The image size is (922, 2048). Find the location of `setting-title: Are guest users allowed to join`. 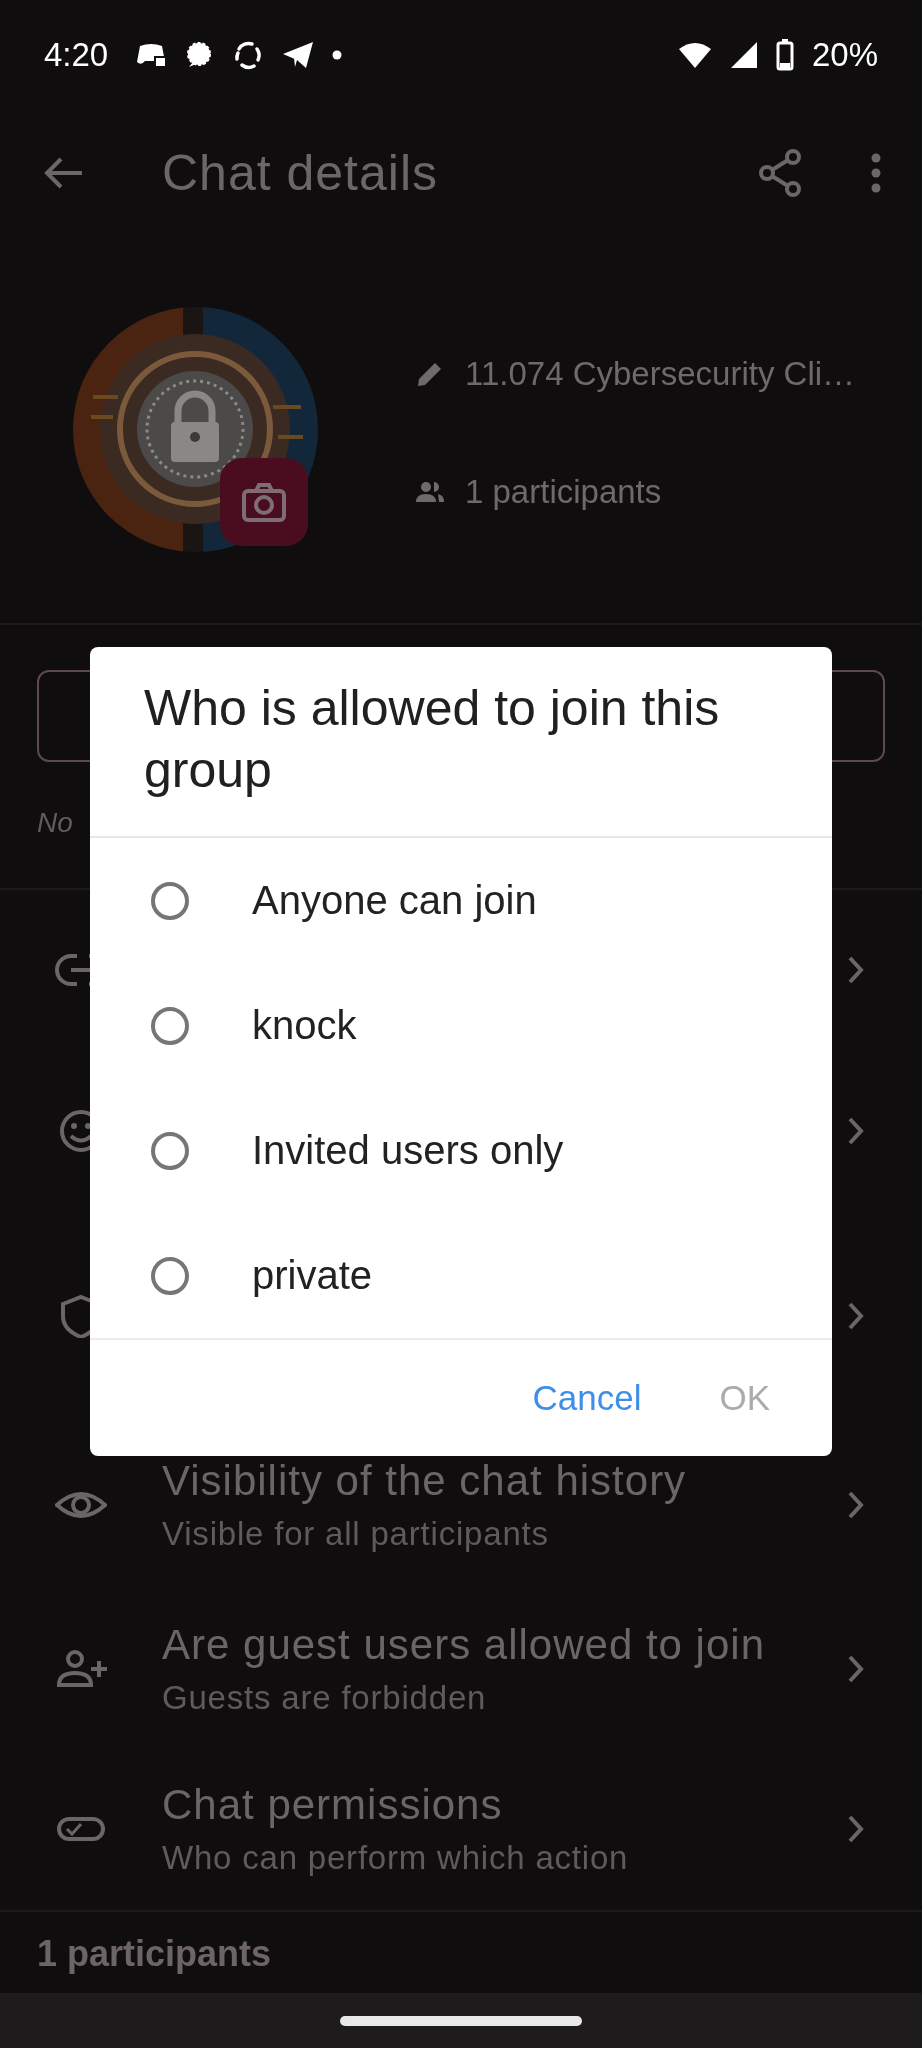

setting-title: Are guest users allowed to join is located at coordinates (505, 1644).